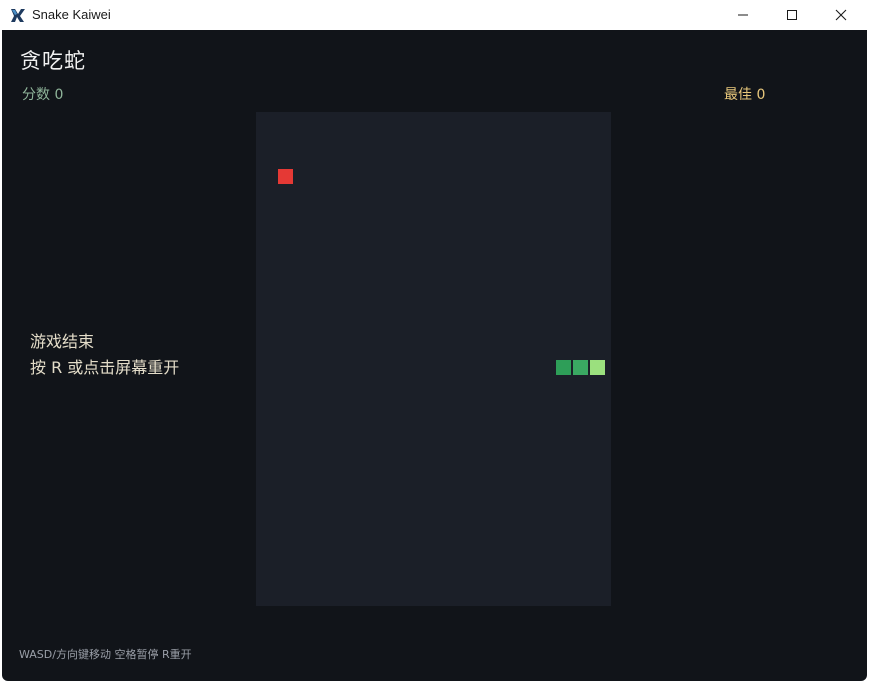 The width and height of the screenshot is (869, 681). Describe the element at coordinates (18, 15) in the screenshot. I see `app-logo-icon` at that location.